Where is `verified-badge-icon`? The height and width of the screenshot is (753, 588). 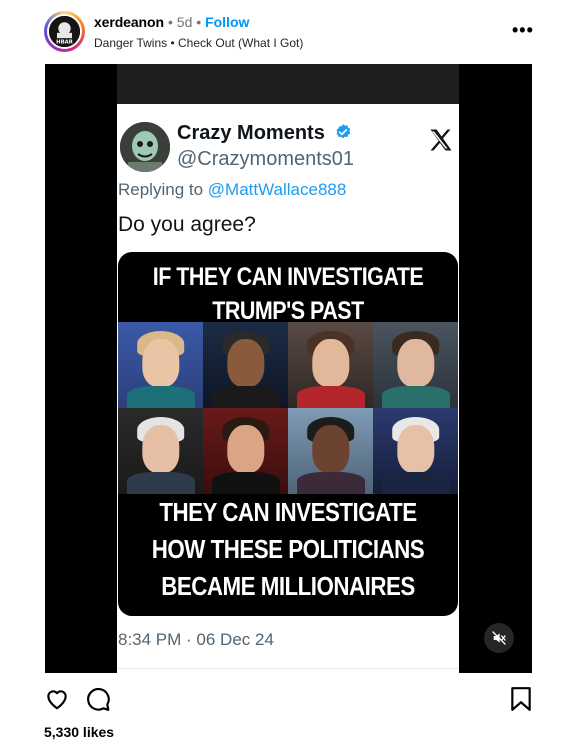 verified-badge-icon is located at coordinates (343, 131).